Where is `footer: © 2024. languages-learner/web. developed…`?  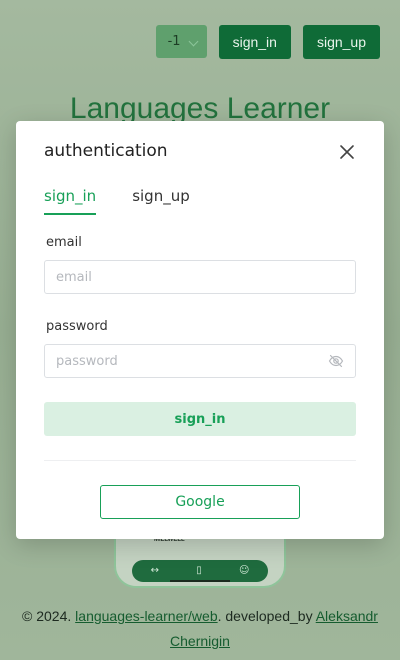 footer: © 2024. languages-learner/web. developed… is located at coordinates (200, 629).